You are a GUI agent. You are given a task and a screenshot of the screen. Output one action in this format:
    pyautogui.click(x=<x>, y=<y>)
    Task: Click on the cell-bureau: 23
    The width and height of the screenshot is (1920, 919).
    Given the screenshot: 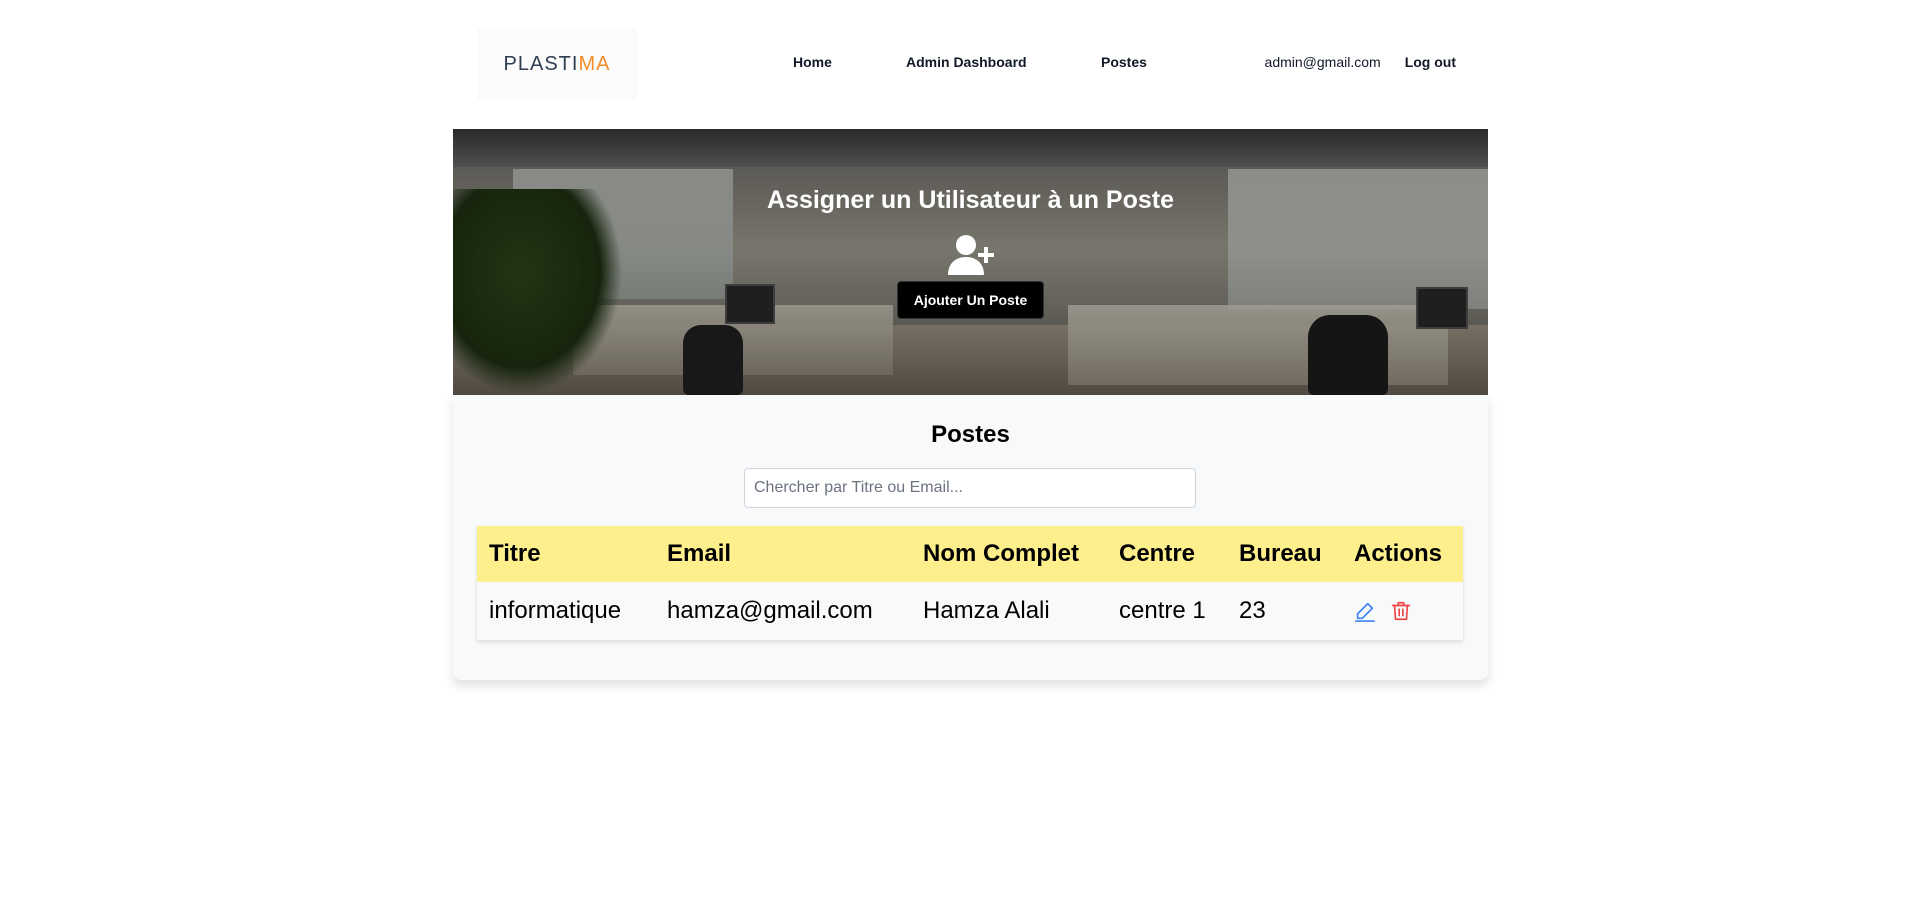 What is the action you would take?
    pyautogui.click(x=1252, y=610)
    